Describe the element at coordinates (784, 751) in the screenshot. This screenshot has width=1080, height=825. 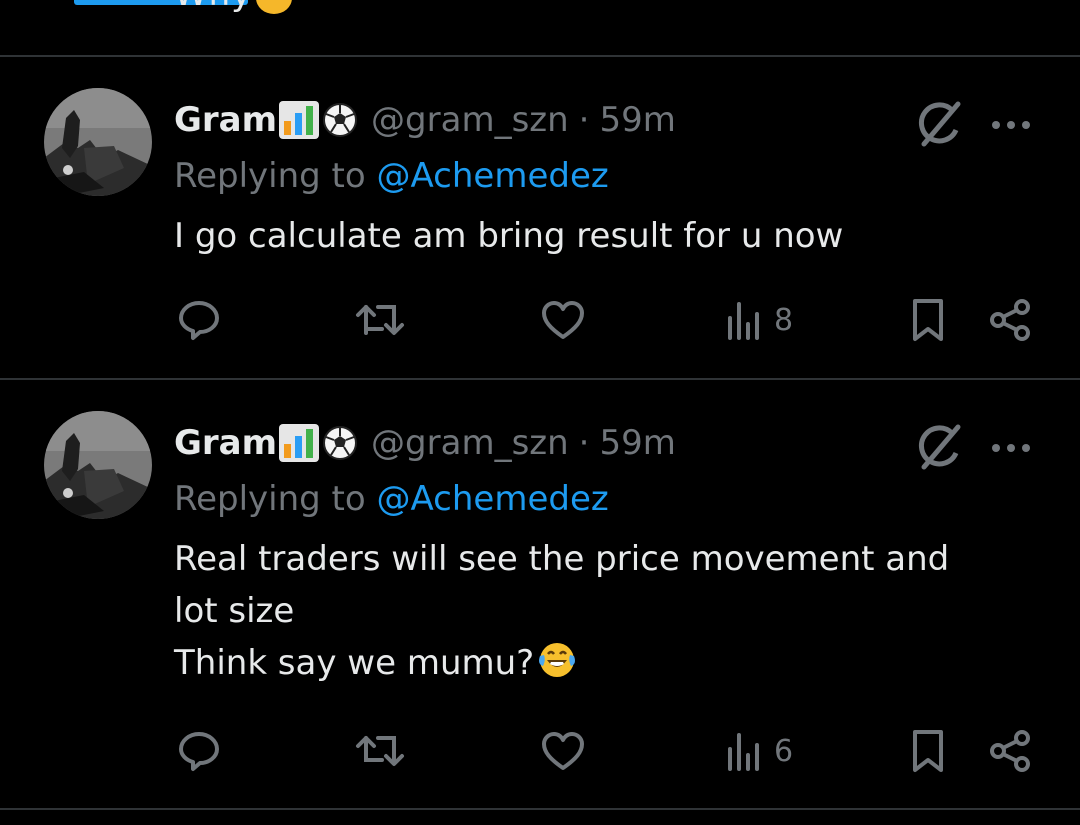
I see `views-count: 6` at that location.